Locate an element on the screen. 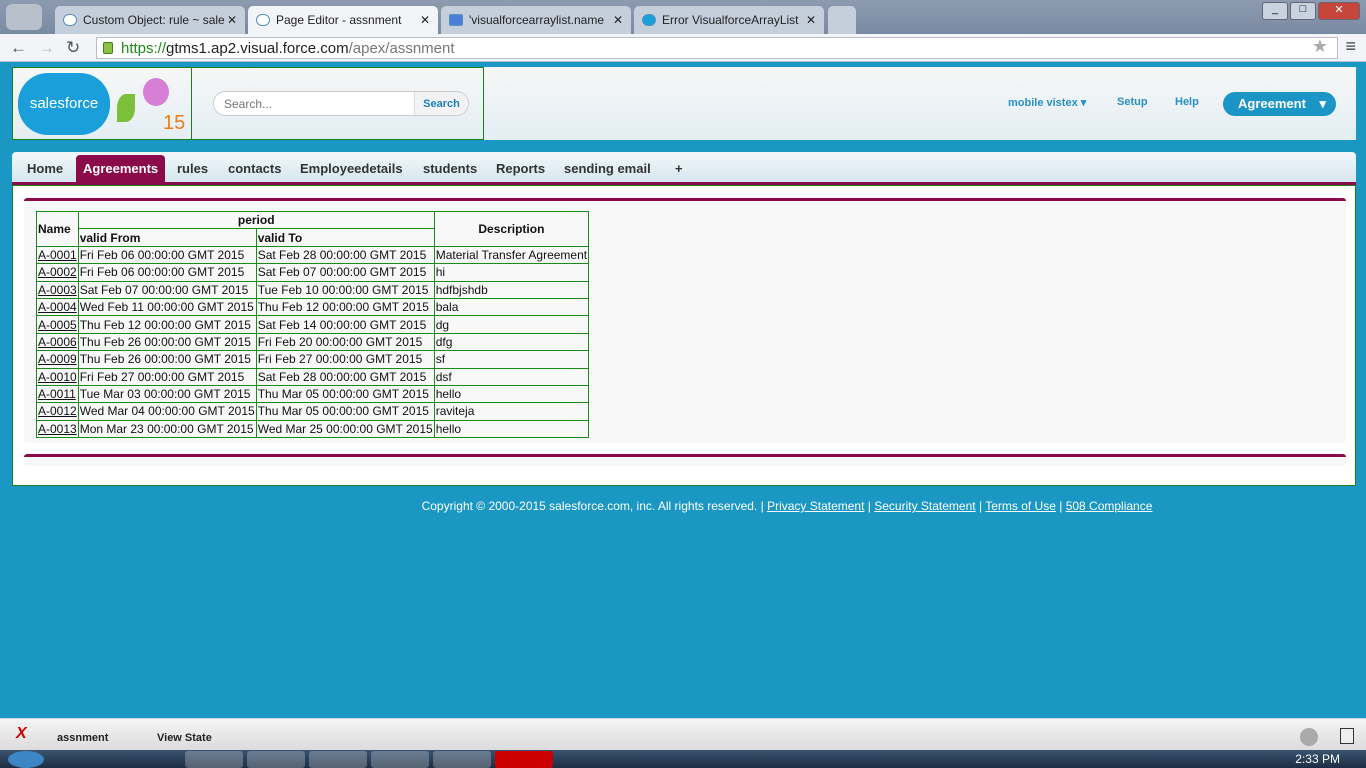 The width and height of the screenshot is (1366, 768). valid-from-cell: Tue Mar 03 00:00:00 GMT 2015 is located at coordinates (167, 394).